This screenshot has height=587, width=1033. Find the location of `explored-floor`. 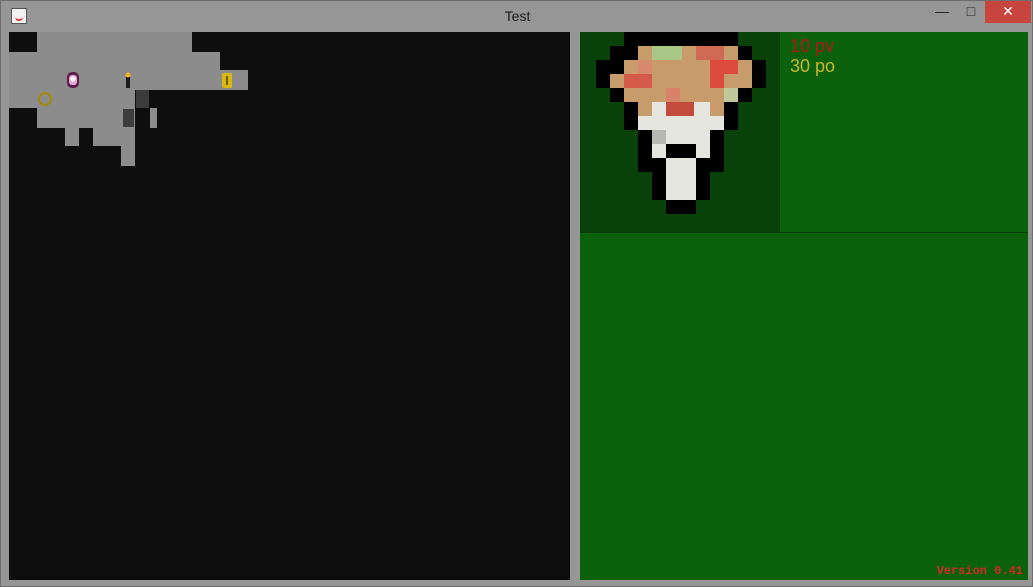

explored-floor is located at coordinates (128, 99).